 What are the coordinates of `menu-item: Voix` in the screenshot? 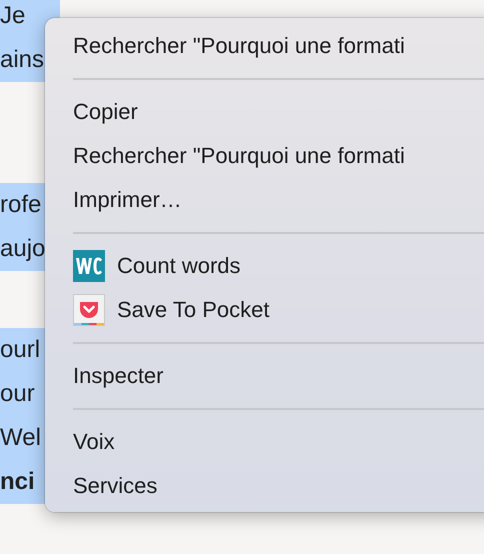 It's located at (264, 442).